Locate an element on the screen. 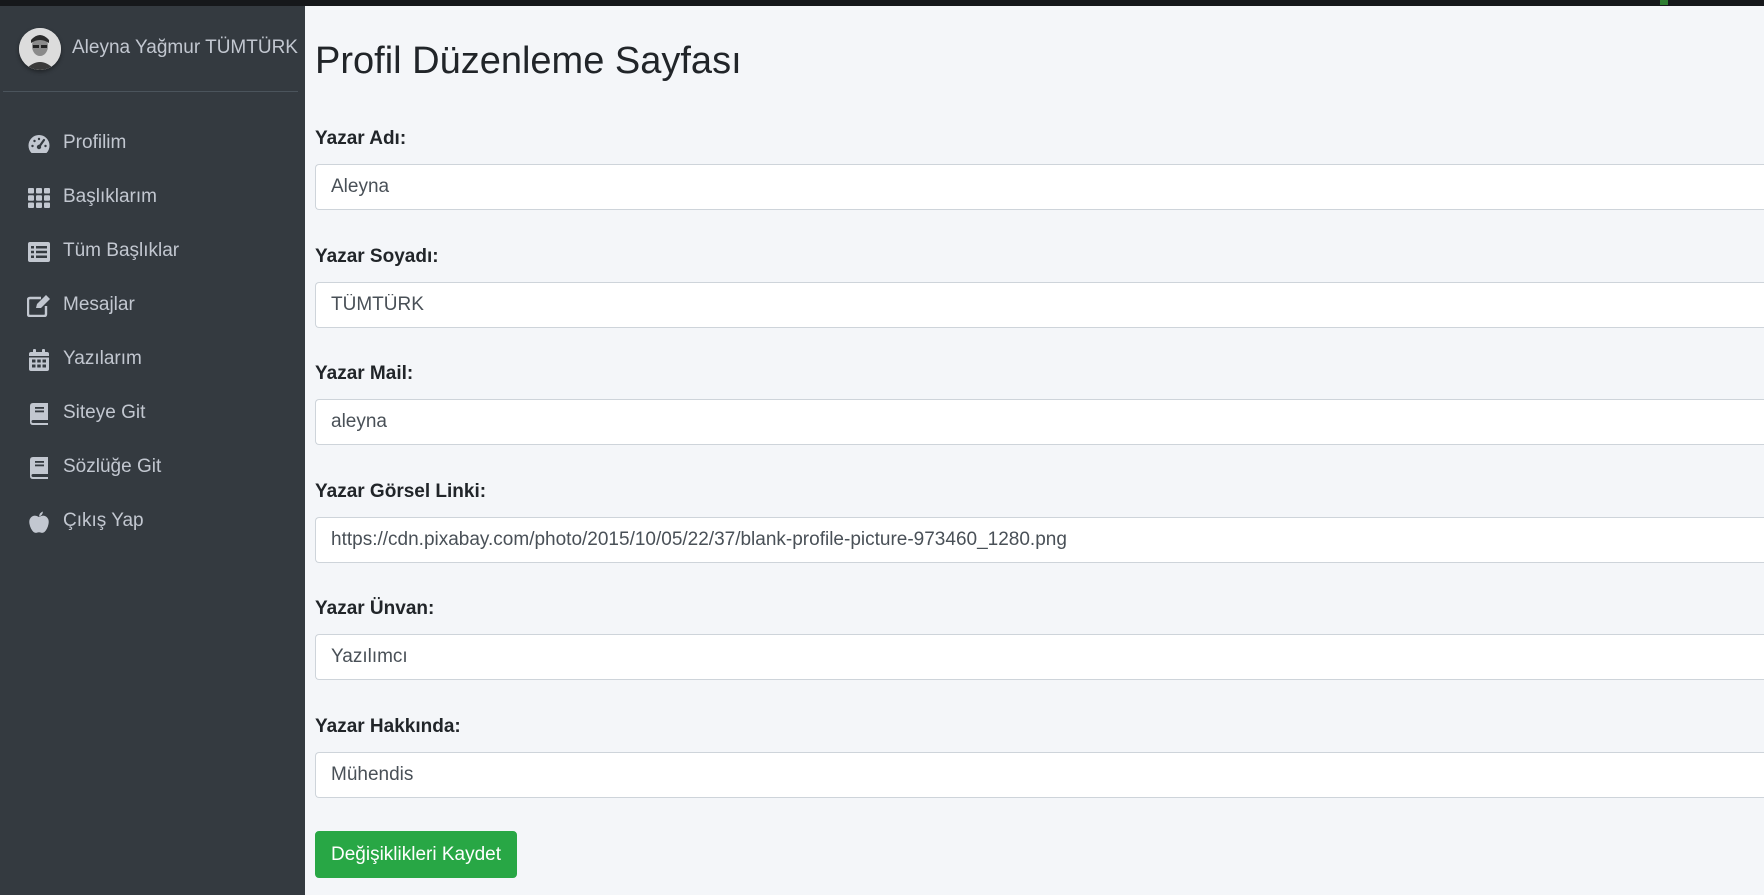  user-name: Aleyna Yağmur TÜMTÜRK is located at coordinates (185, 48).